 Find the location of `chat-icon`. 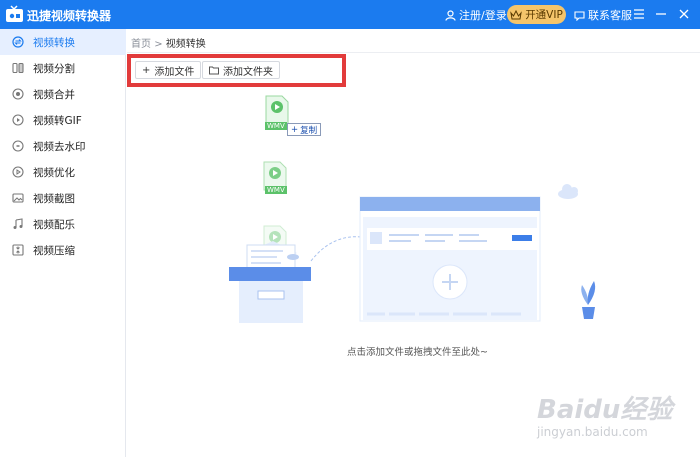

chat-icon is located at coordinates (579, 15).